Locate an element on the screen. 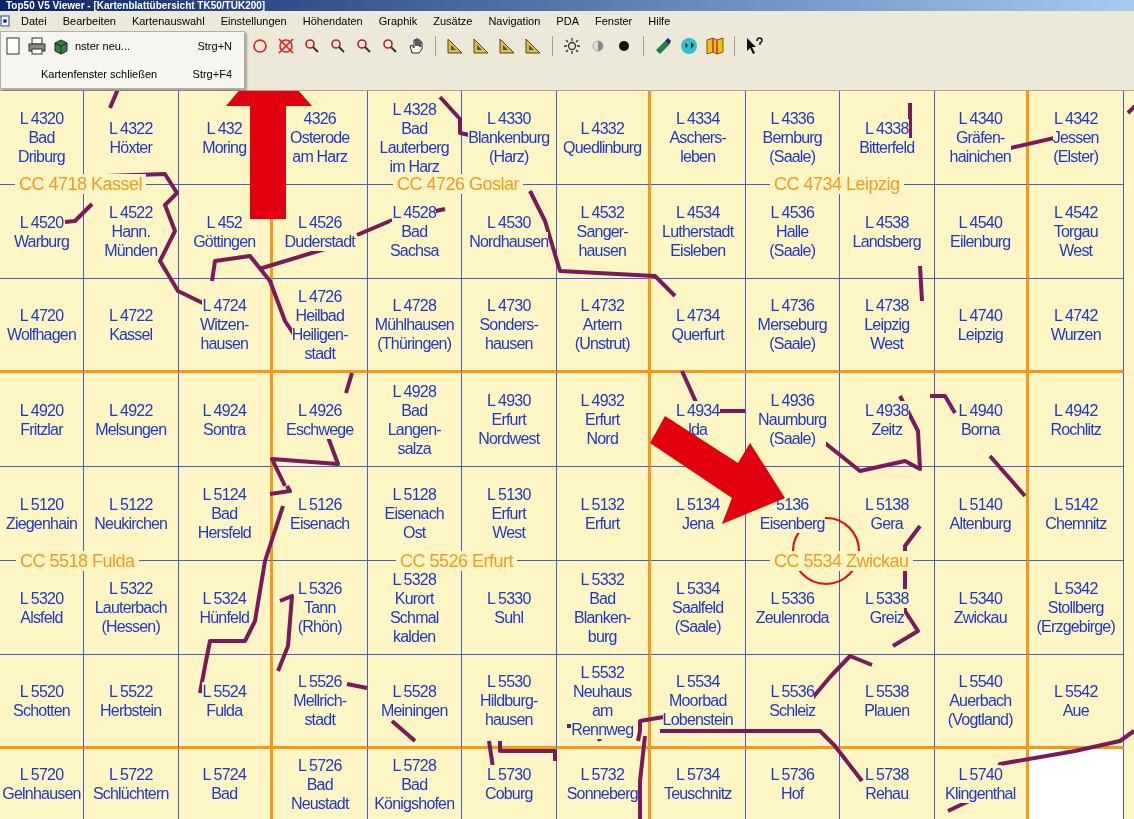  sheet-number: L 4528 is located at coordinates (414, 212).